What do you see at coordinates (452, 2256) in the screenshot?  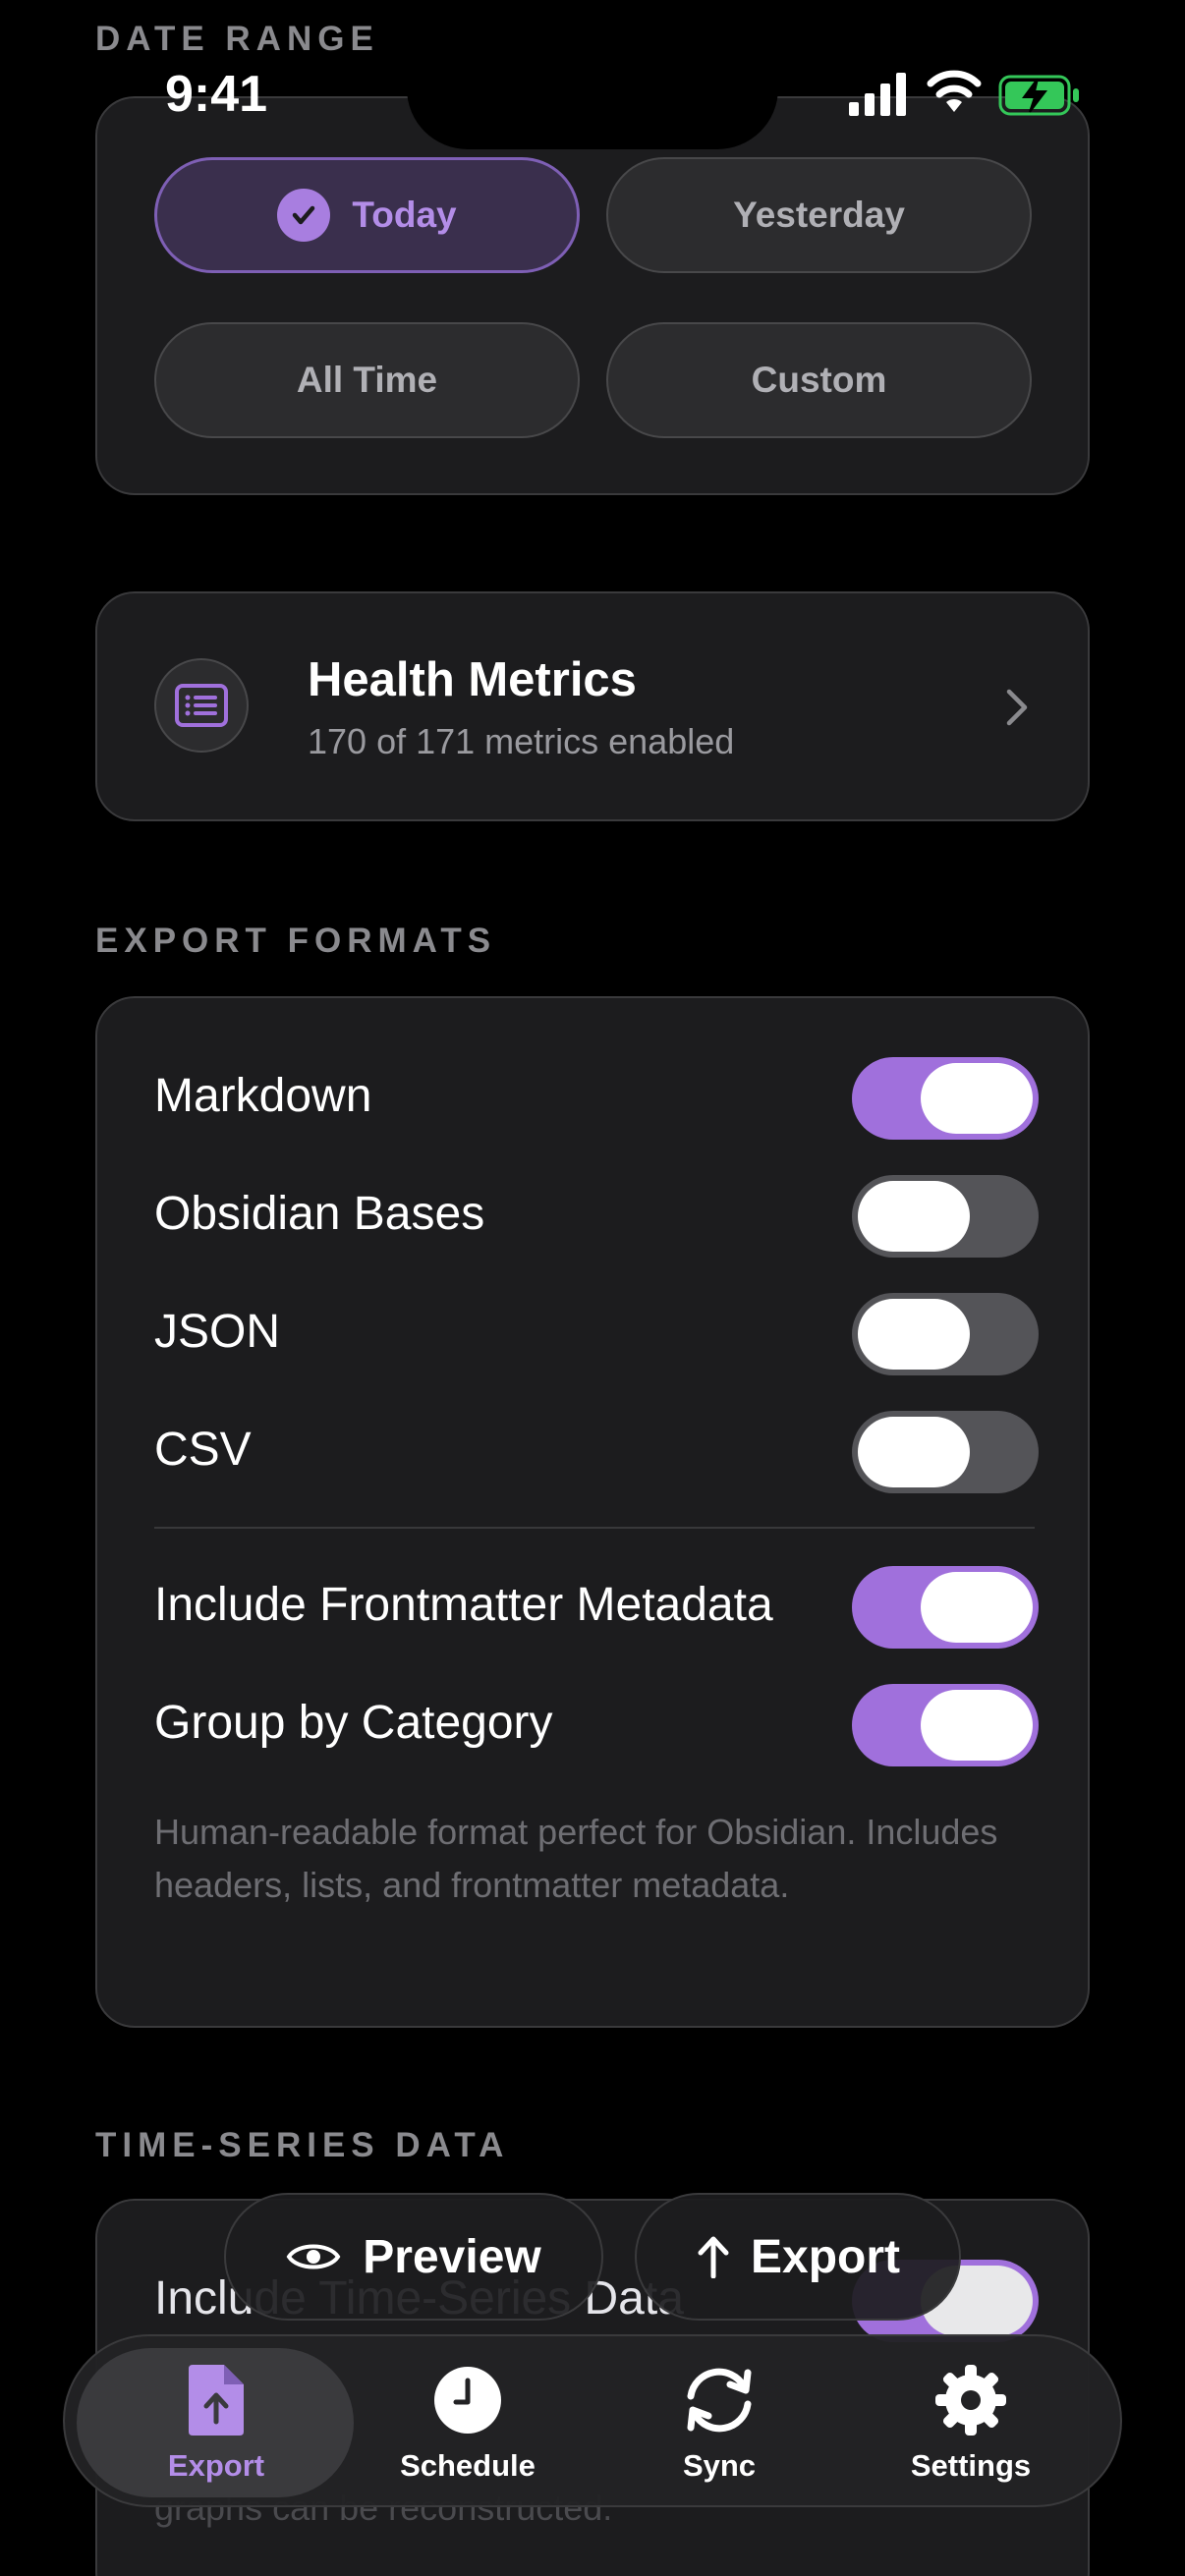 I see `preview-label: Preview` at bounding box center [452, 2256].